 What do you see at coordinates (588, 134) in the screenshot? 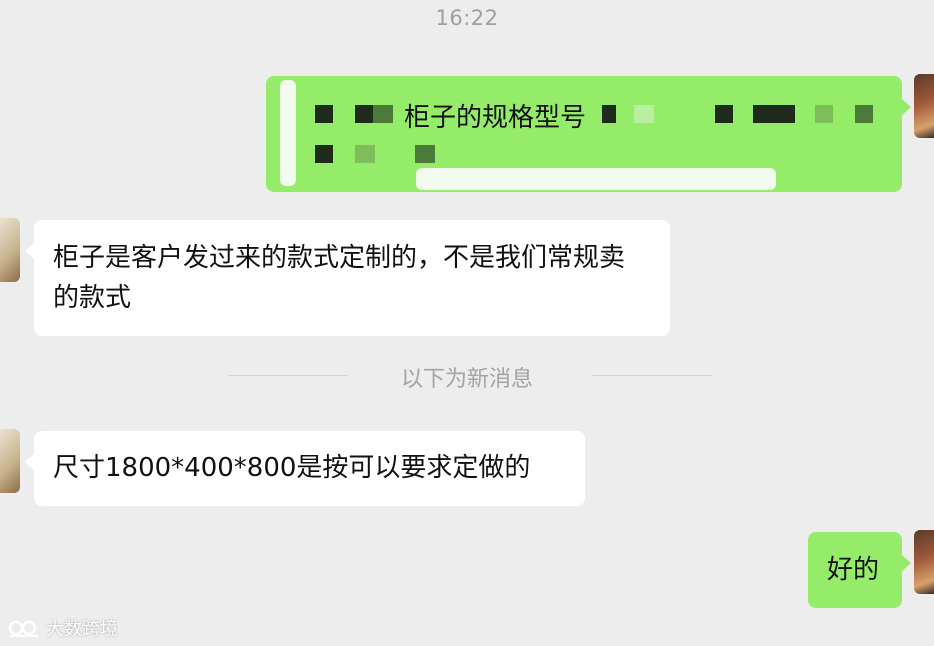
I see `outgoing-message-bubble: 柜子的规格型号` at bounding box center [588, 134].